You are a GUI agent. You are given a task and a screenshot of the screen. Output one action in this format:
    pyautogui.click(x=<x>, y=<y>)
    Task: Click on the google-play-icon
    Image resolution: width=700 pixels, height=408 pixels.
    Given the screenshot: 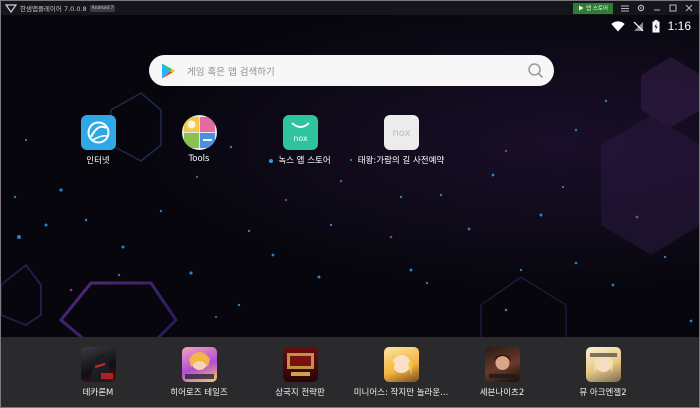 What is the action you would take?
    pyautogui.click(x=169, y=70)
    